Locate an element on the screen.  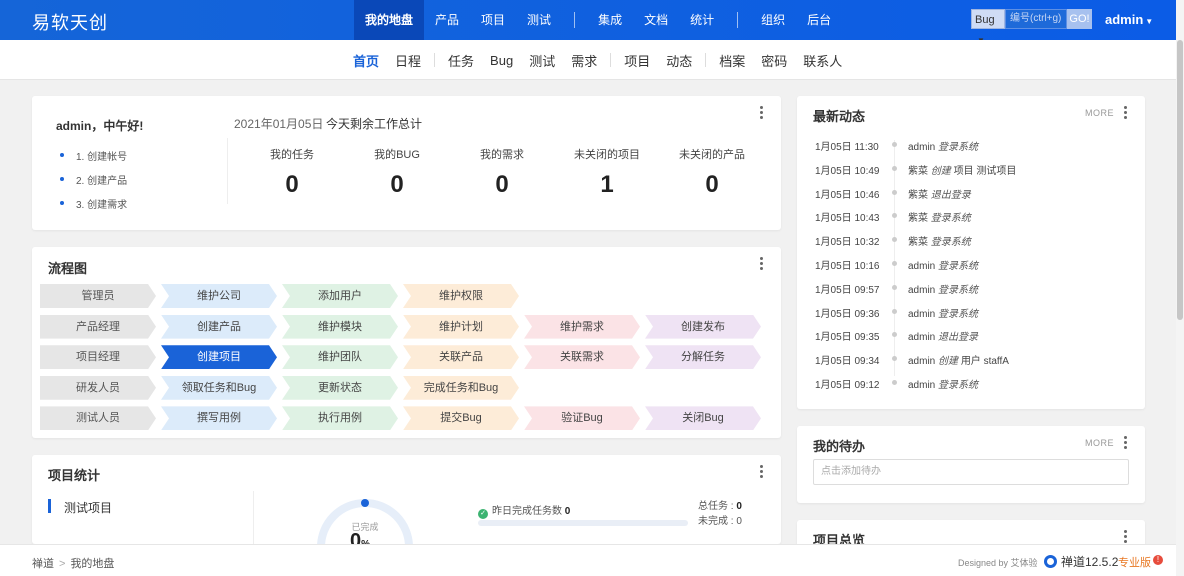
sub-nav-item: 密码 is located at coordinates (774, 60).